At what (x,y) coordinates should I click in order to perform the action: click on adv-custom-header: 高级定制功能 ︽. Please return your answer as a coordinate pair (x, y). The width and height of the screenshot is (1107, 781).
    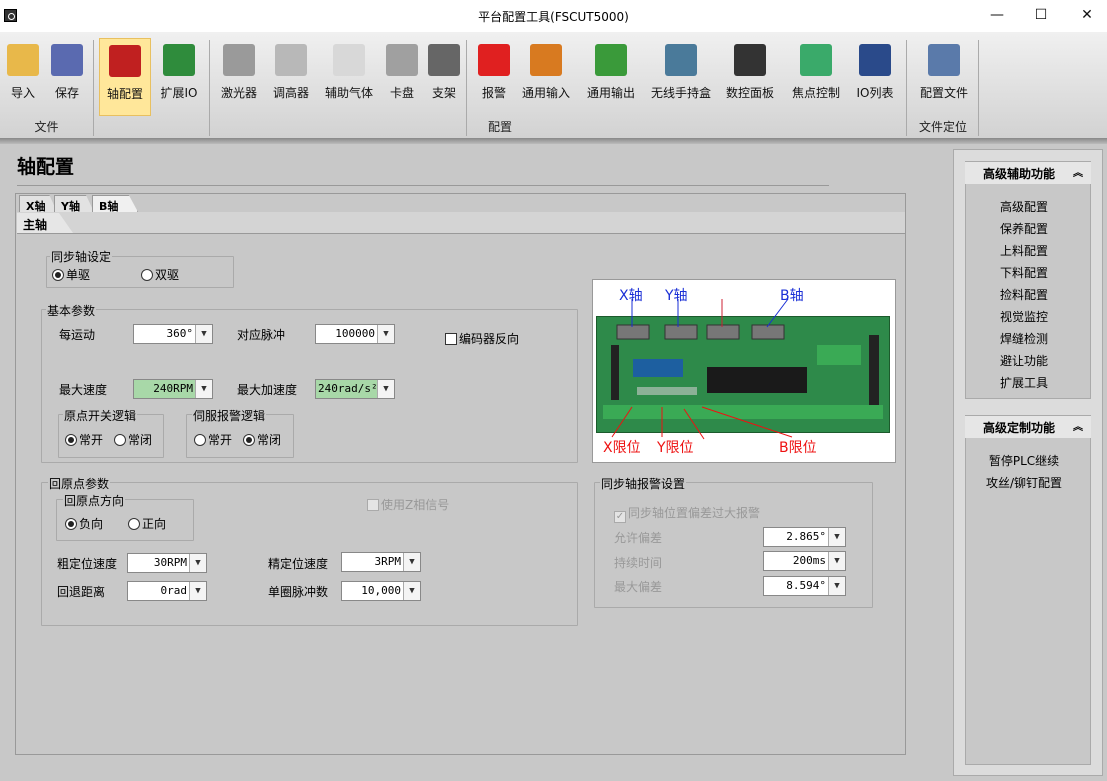
    Looking at the image, I should click on (1028, 427).